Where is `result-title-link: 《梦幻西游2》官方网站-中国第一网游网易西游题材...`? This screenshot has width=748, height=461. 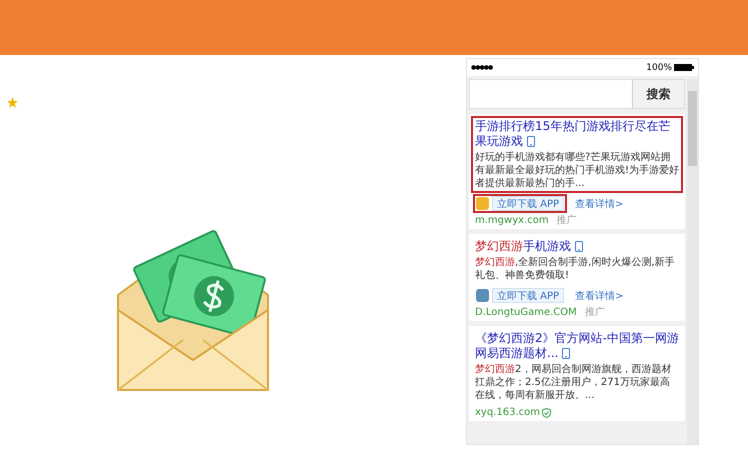 result-title-link: 《梦幻西游2》官方网站-中国第一网游网易西游题材... is located at coordinates (577, 346).